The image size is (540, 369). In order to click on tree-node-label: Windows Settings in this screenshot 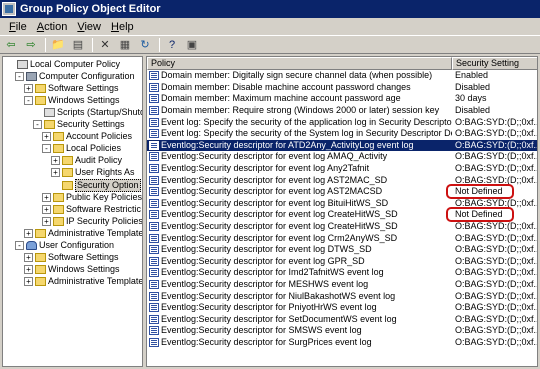, I will do `click(84, 268)`.